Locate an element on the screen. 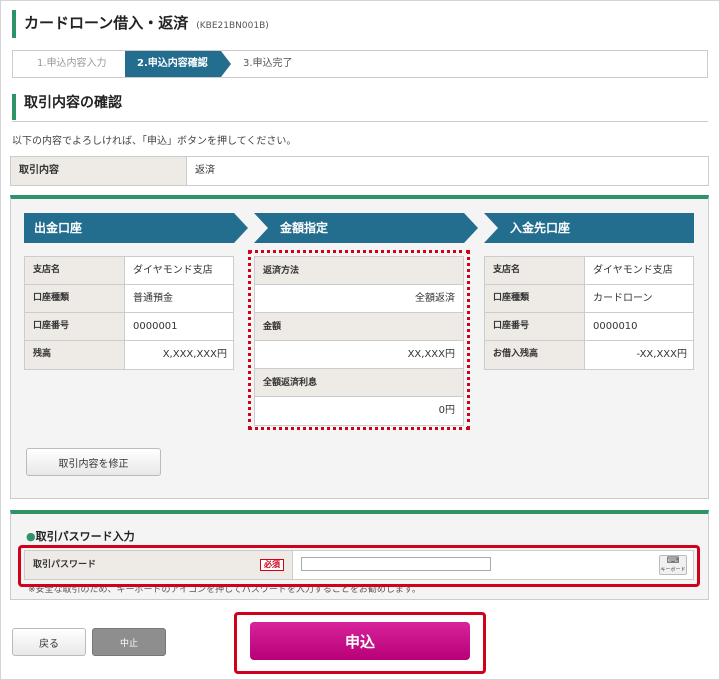  submit-button: 申込 is located at coordinates (360, 641).